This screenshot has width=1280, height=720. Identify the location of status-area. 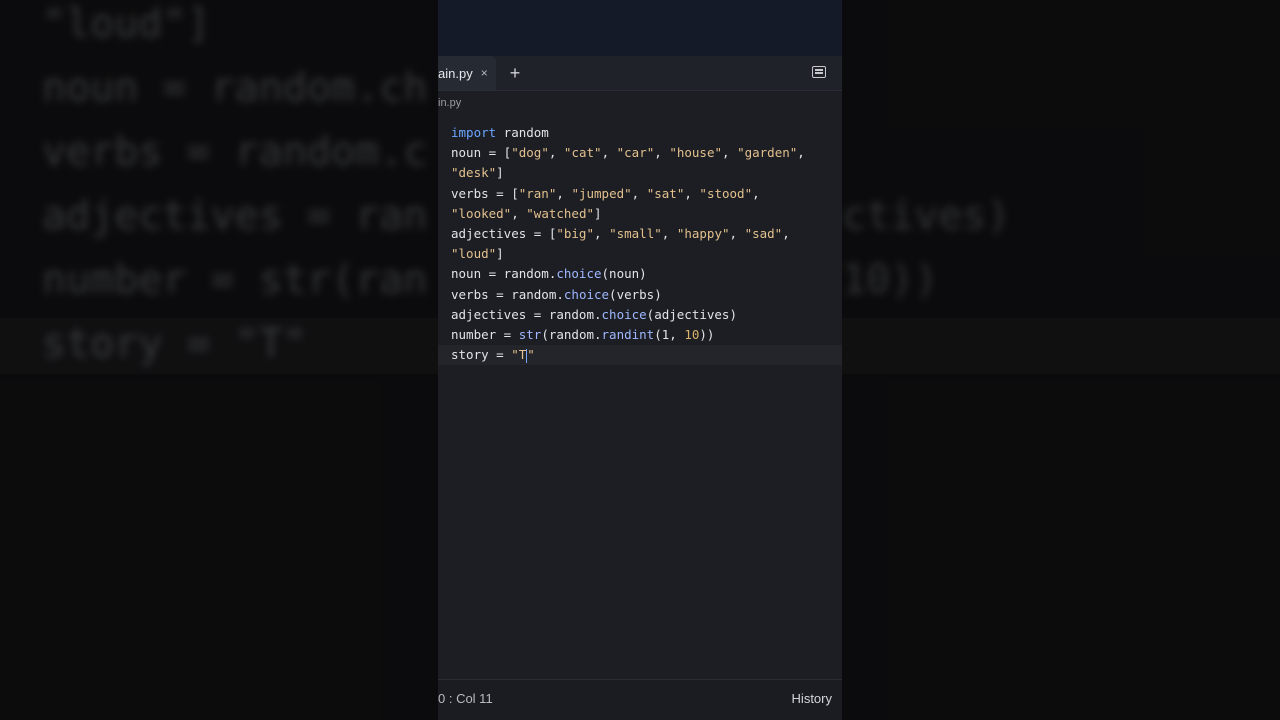
(640, 28).